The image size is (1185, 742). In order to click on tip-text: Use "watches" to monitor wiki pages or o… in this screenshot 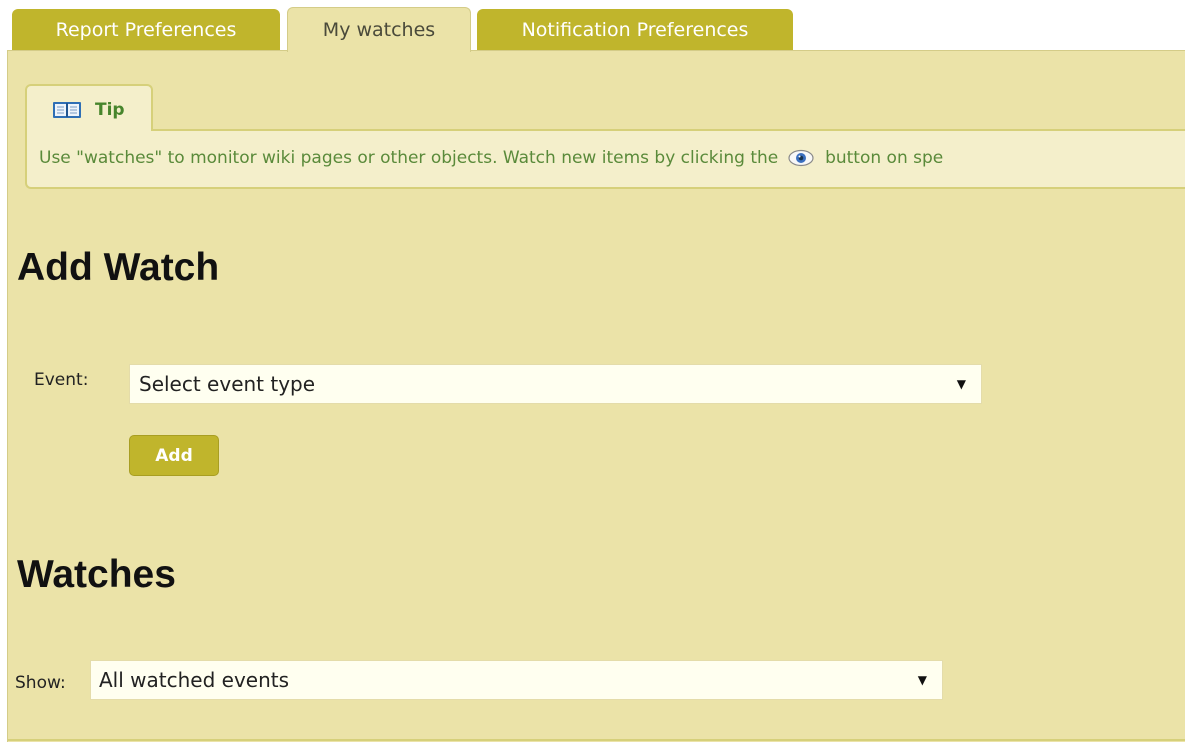, I will do `click(491, 158)`.